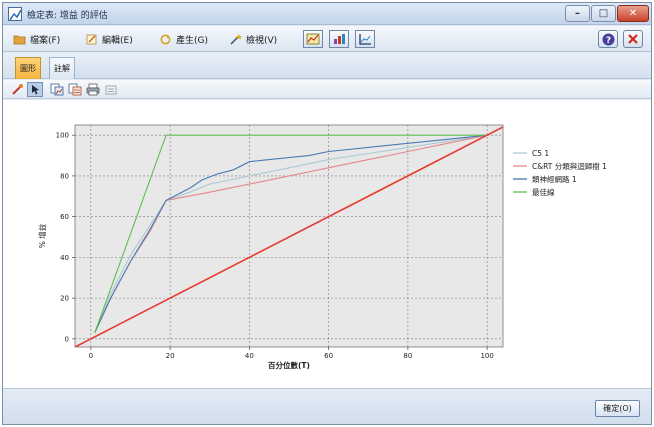  What do you see at coordinates (42, 235) in the screenshot?
I see `y-axis-label: % 增益` at bounding box center [42, 235].